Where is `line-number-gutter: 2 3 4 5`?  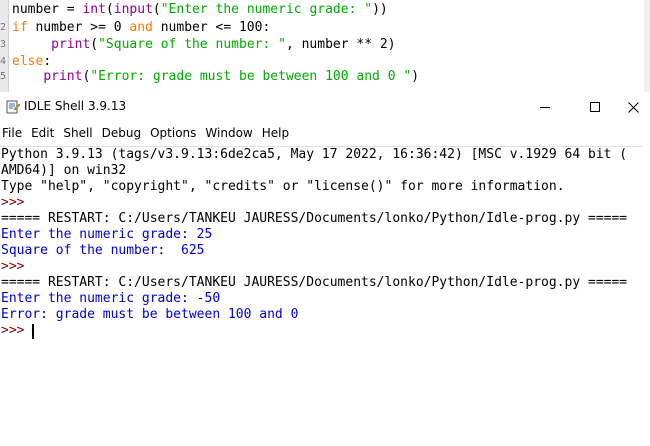 line-number-gutter: 2 3 4 5 is located at coordinates (4, 46).